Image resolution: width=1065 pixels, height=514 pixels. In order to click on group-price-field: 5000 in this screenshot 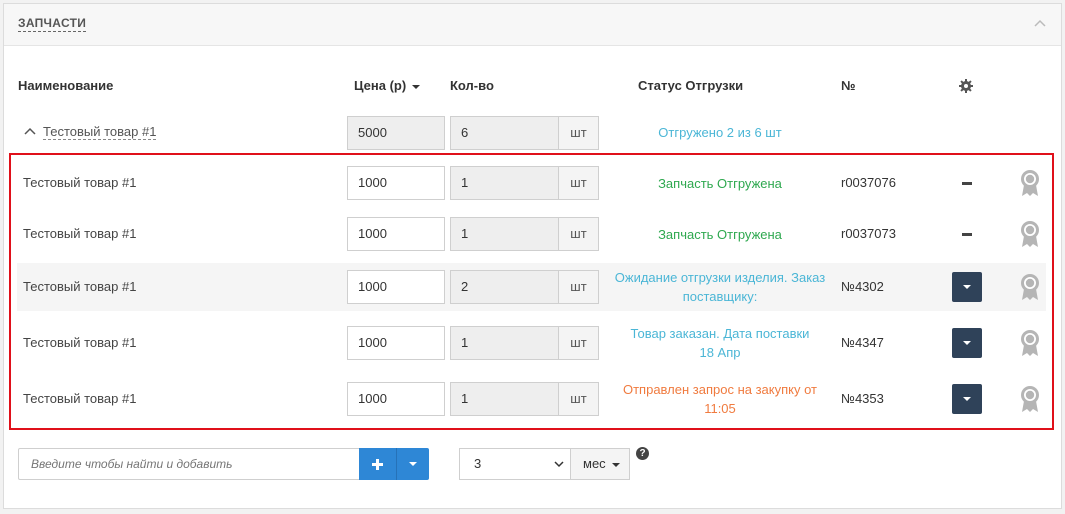, I will do `click(396, 133)`.